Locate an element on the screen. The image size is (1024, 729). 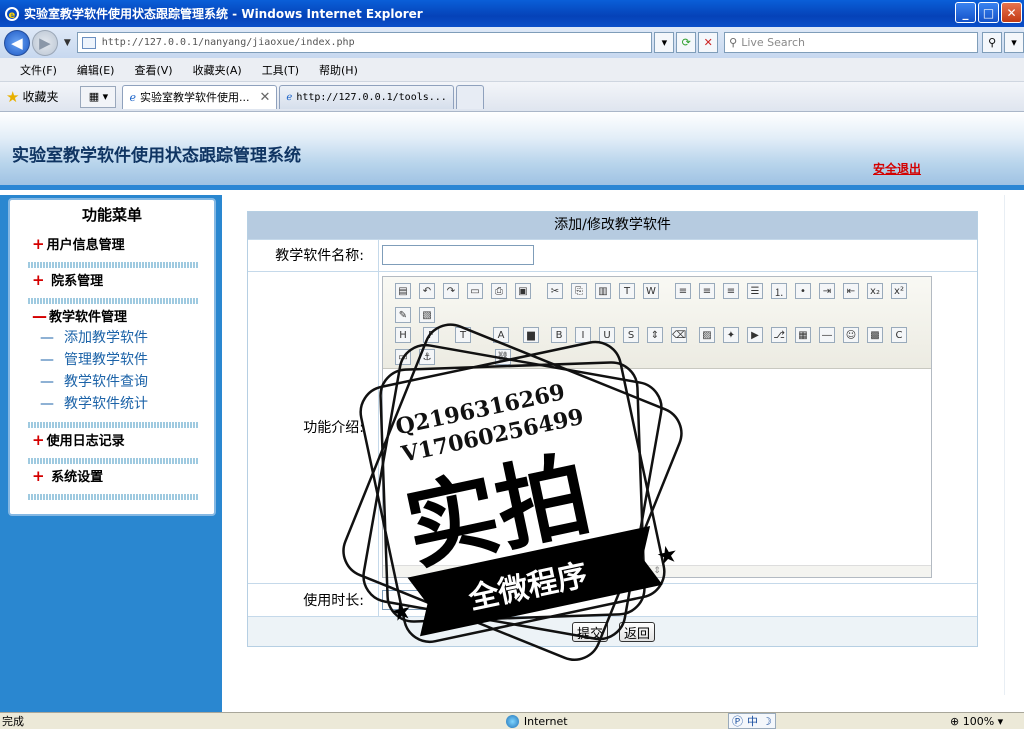
table-icon: ▦ is located at coordinates (803, 335).